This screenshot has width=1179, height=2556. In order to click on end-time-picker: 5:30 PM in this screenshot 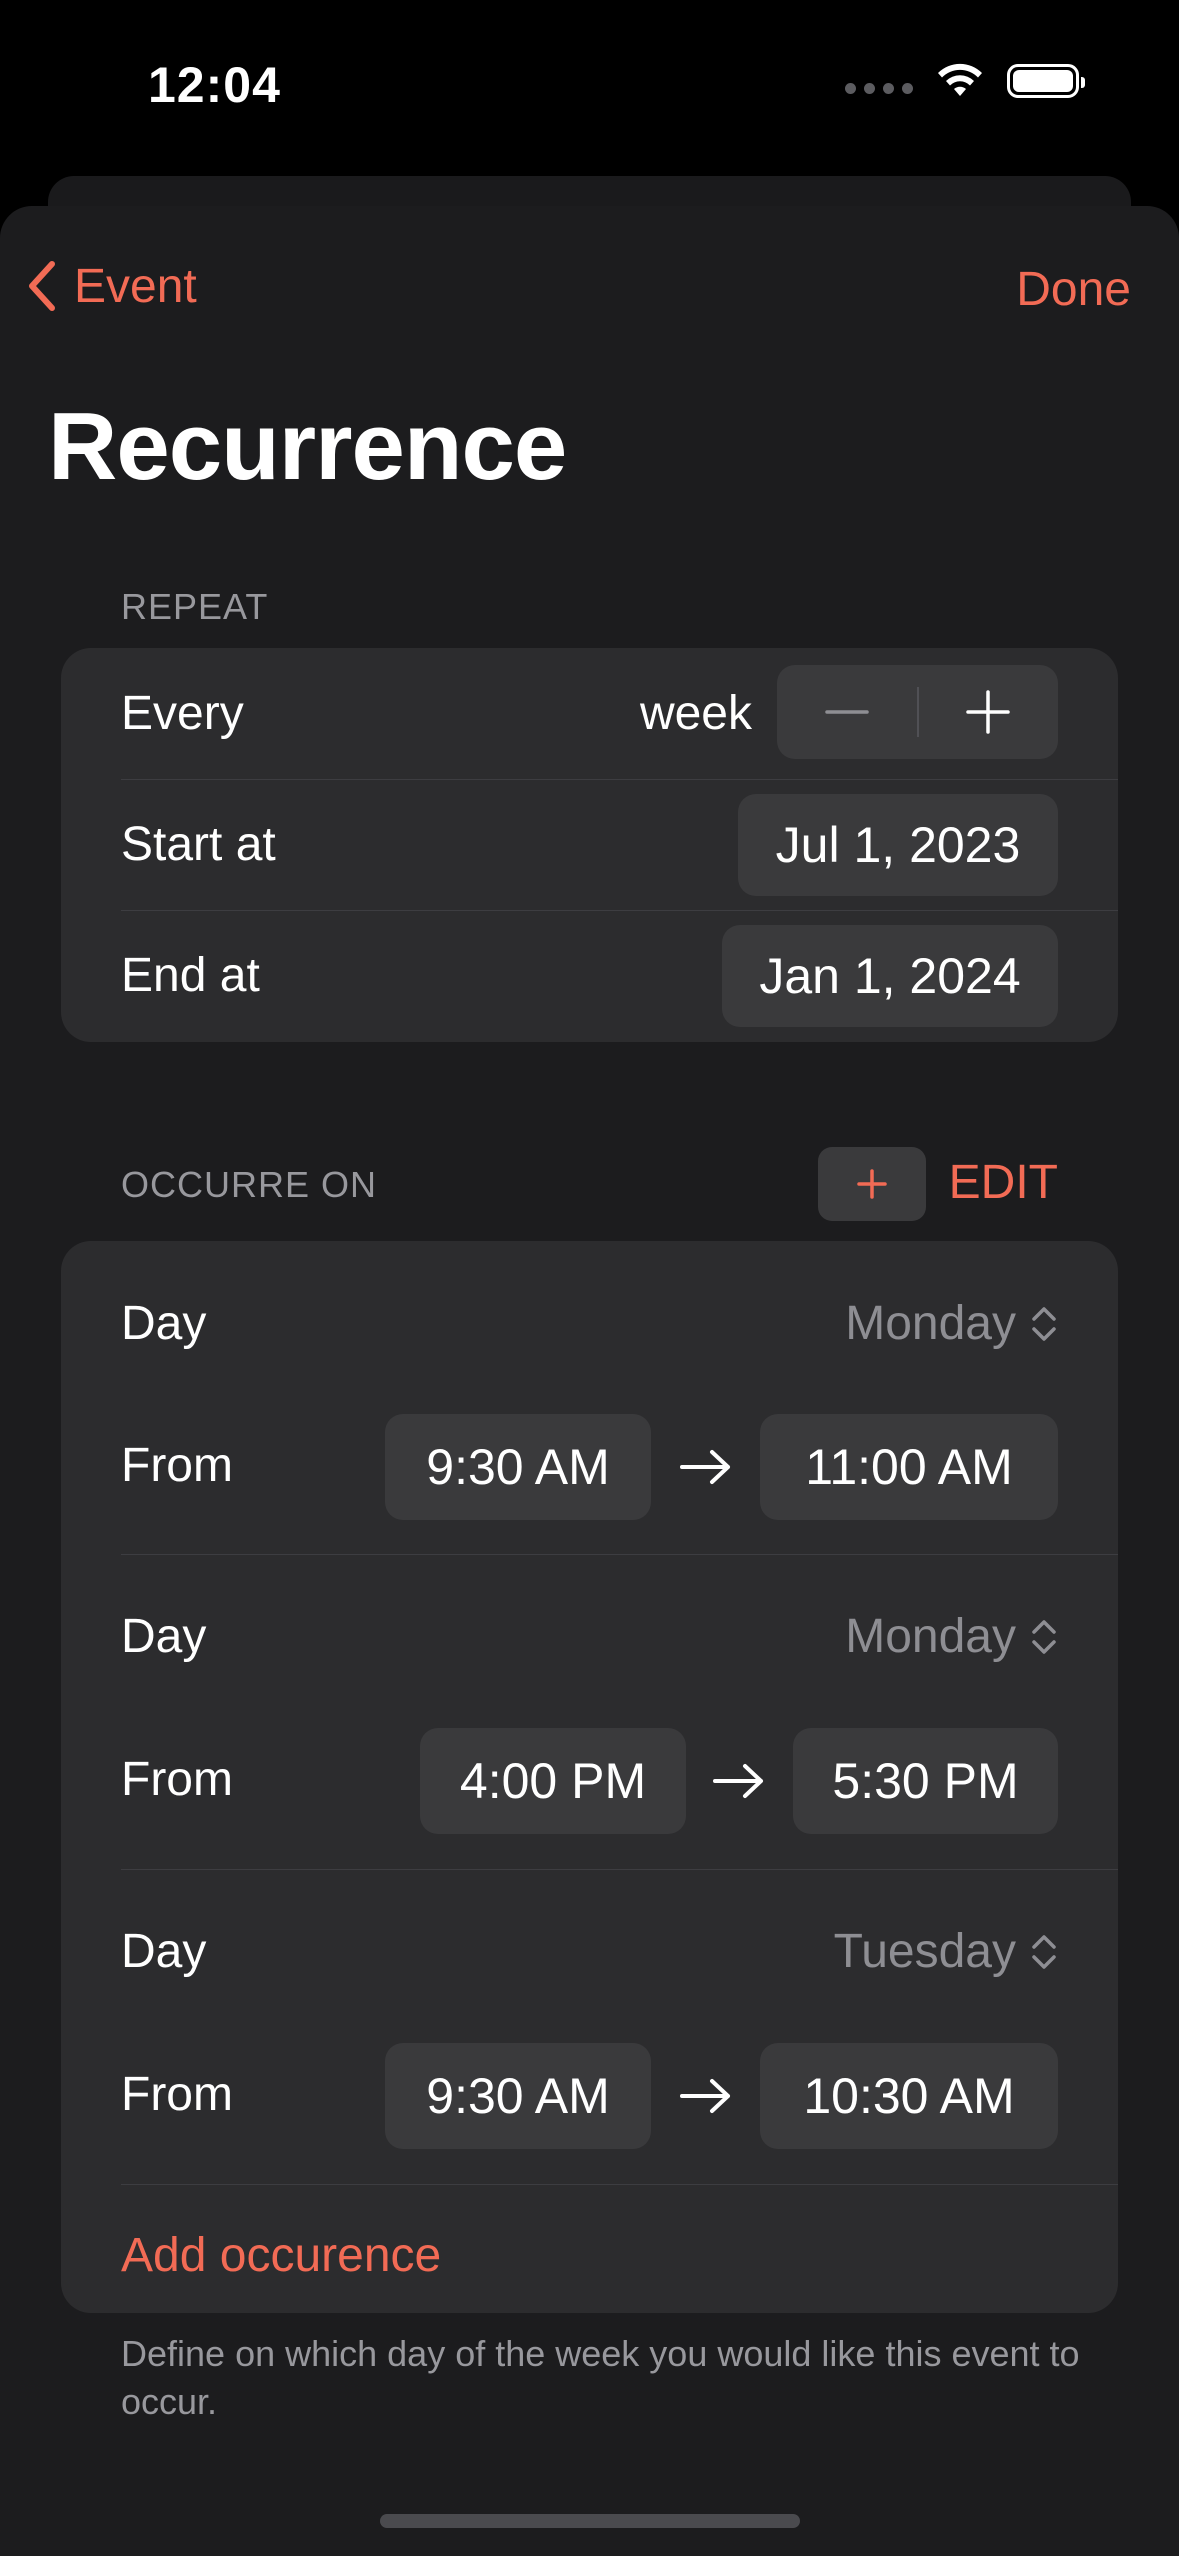, I will do `click(925, 1781)`.